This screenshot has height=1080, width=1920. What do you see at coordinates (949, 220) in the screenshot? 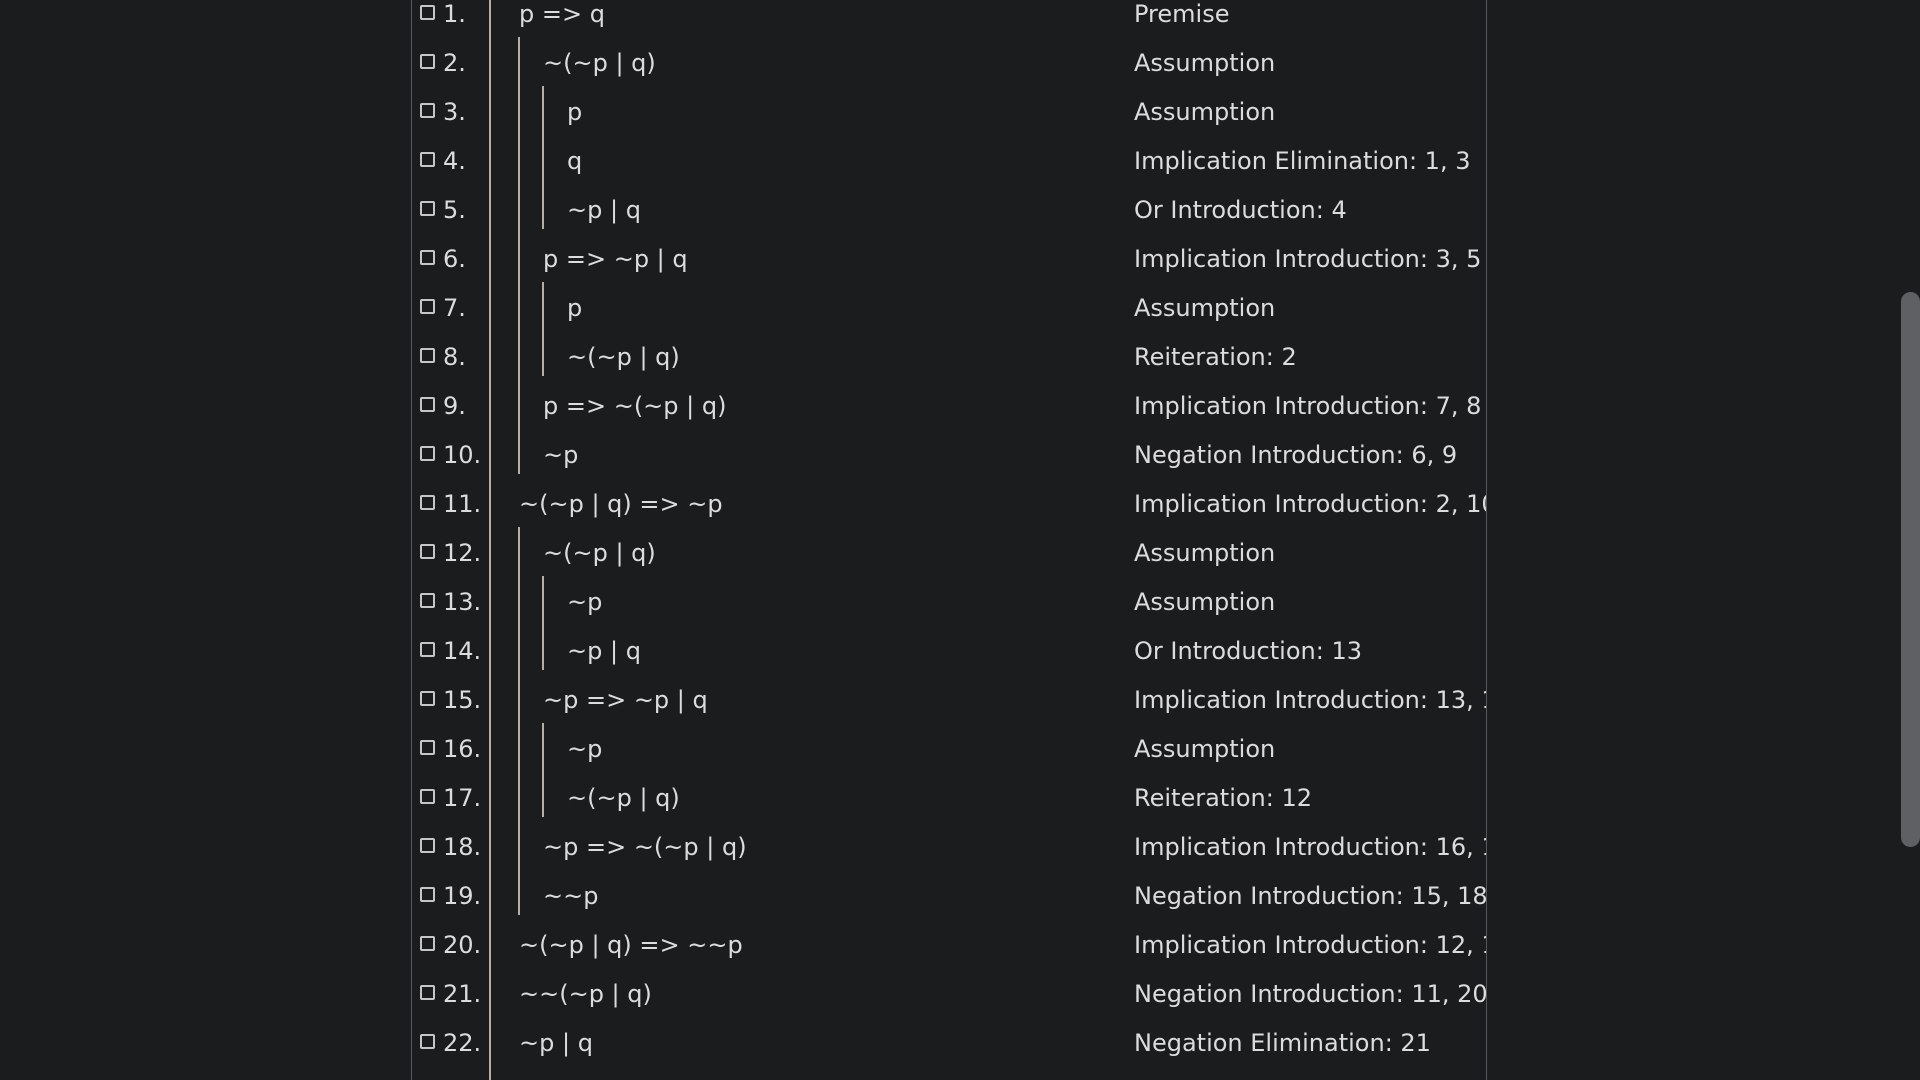
I see `proof-line: 5. ~p | q Or Introduction: 4` at bounding box center [949, 220].